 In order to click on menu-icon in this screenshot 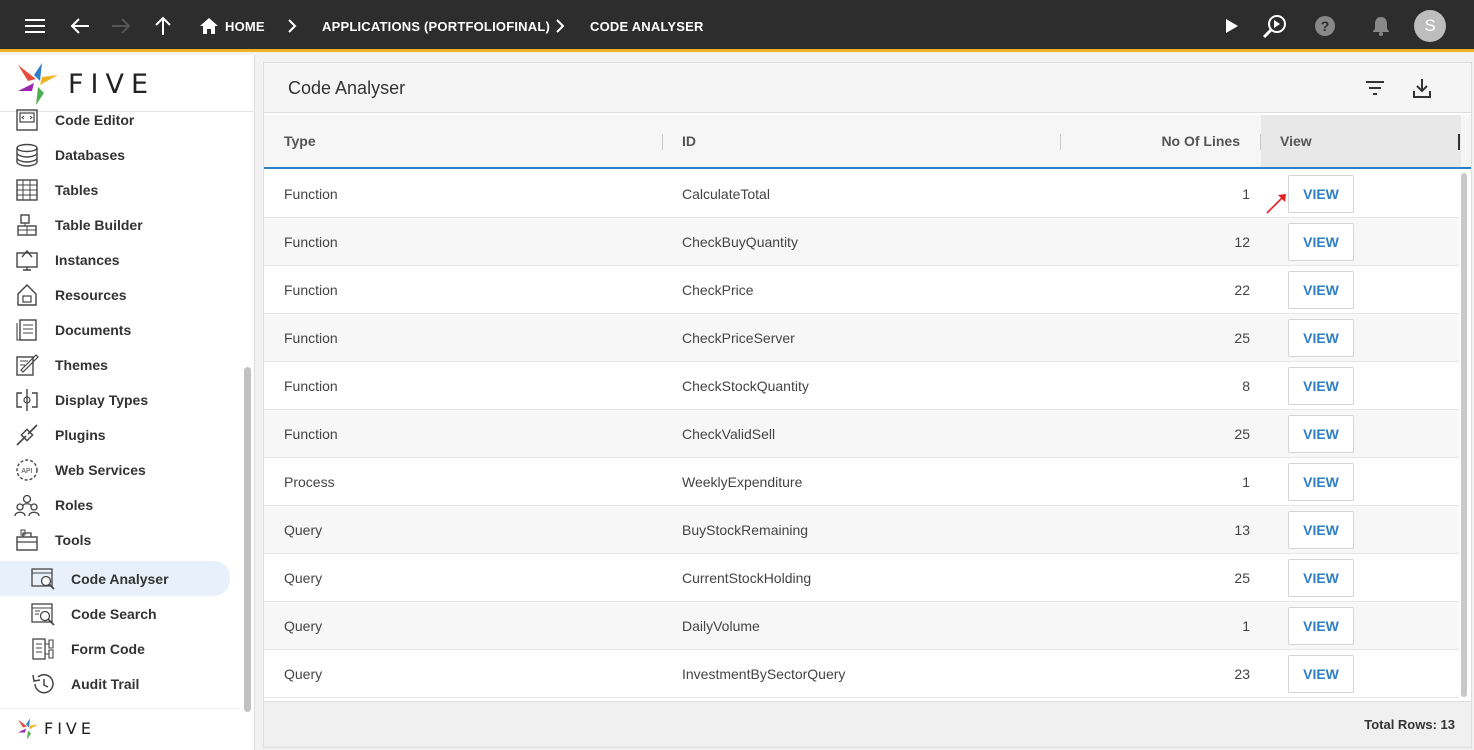, I will do `click(35, 26)`.